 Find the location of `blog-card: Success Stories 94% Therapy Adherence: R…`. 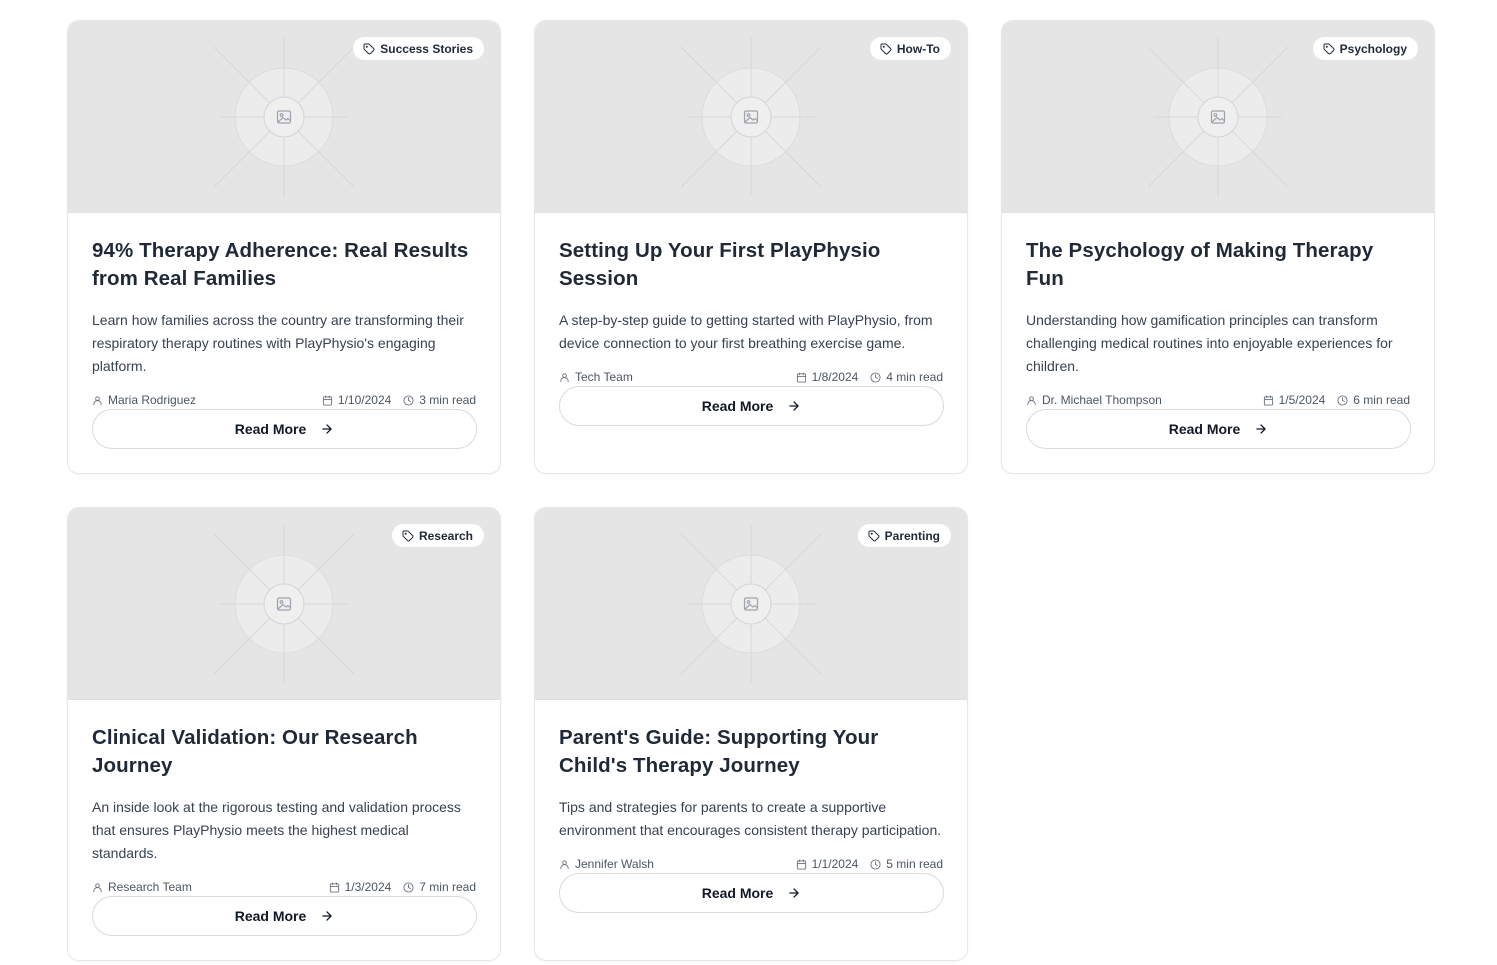

blog-card: Success Stories 94% Therapy Adherence: R… is located at coordinates (284, 247).